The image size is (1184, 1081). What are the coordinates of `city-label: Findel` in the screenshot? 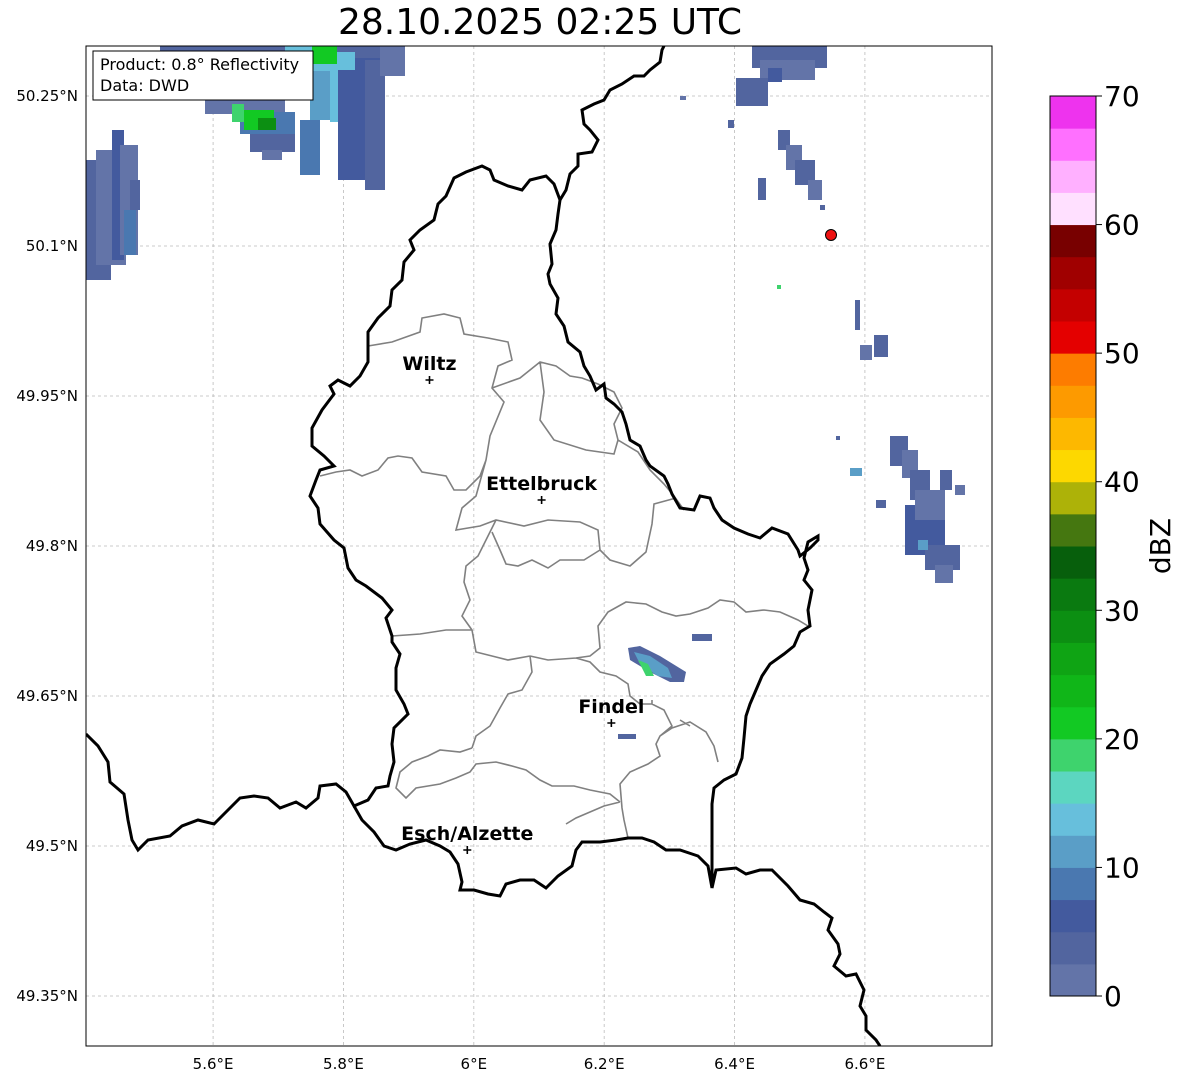 It's located at (611, 707).